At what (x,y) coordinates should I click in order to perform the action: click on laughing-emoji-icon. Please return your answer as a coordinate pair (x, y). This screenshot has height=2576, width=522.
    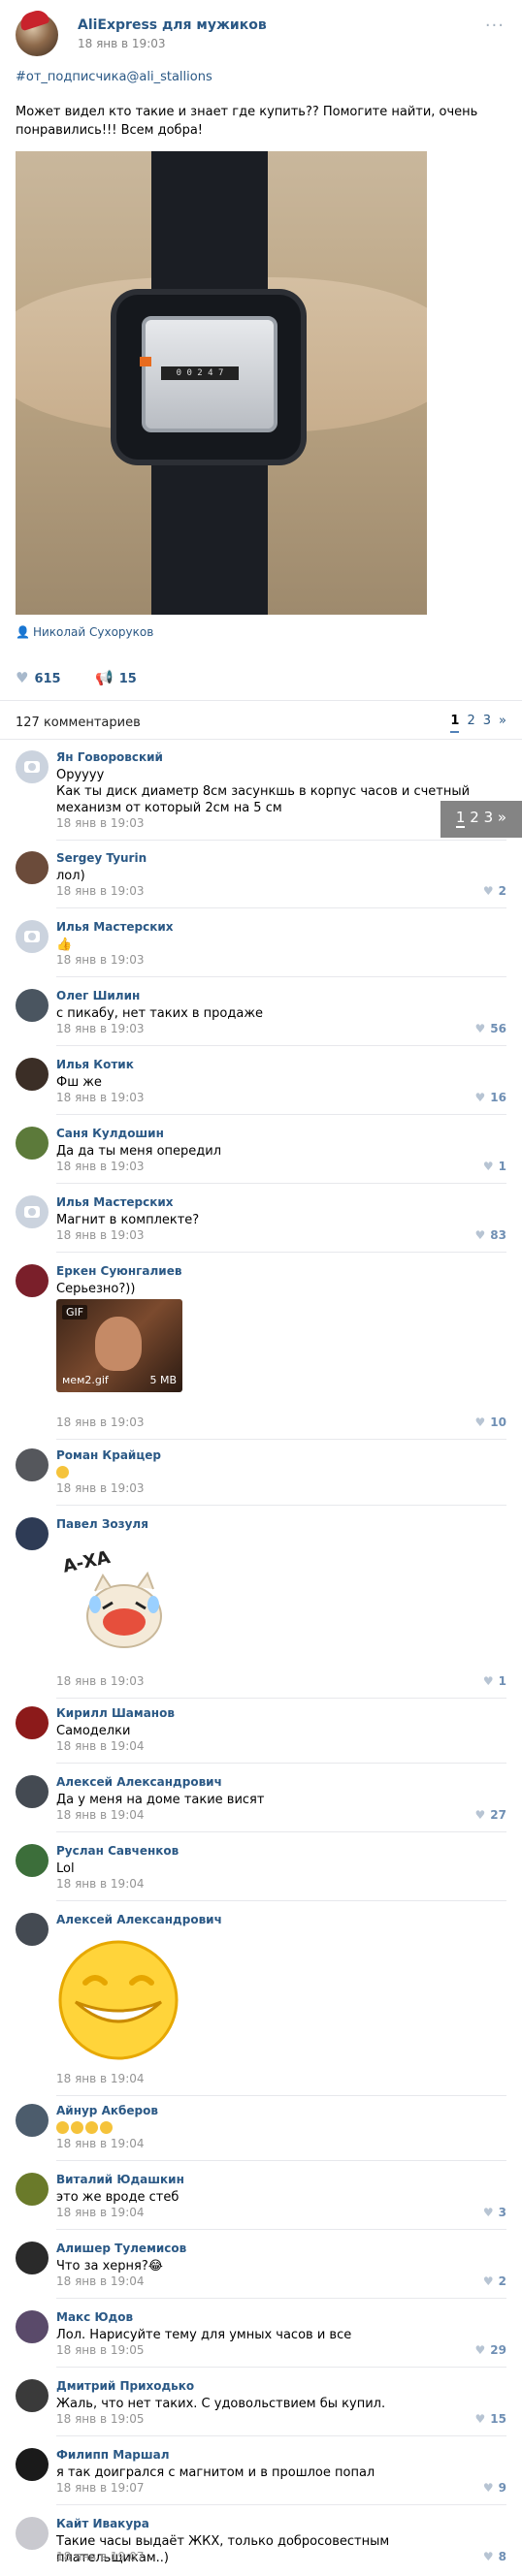
    Looking at the image, I should click on (62, 2127).